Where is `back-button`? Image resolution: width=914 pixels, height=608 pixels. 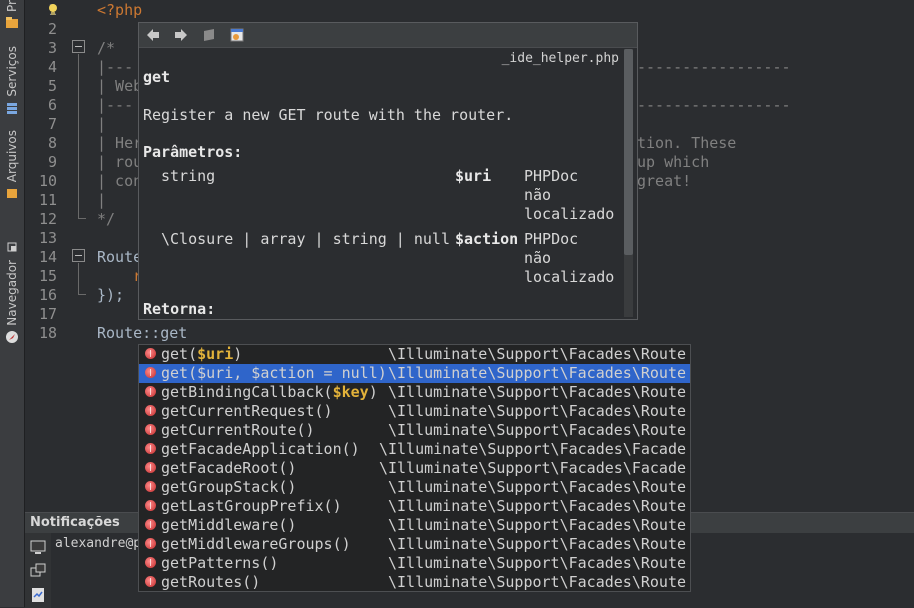
back-button is located at coordinates (153, 35).